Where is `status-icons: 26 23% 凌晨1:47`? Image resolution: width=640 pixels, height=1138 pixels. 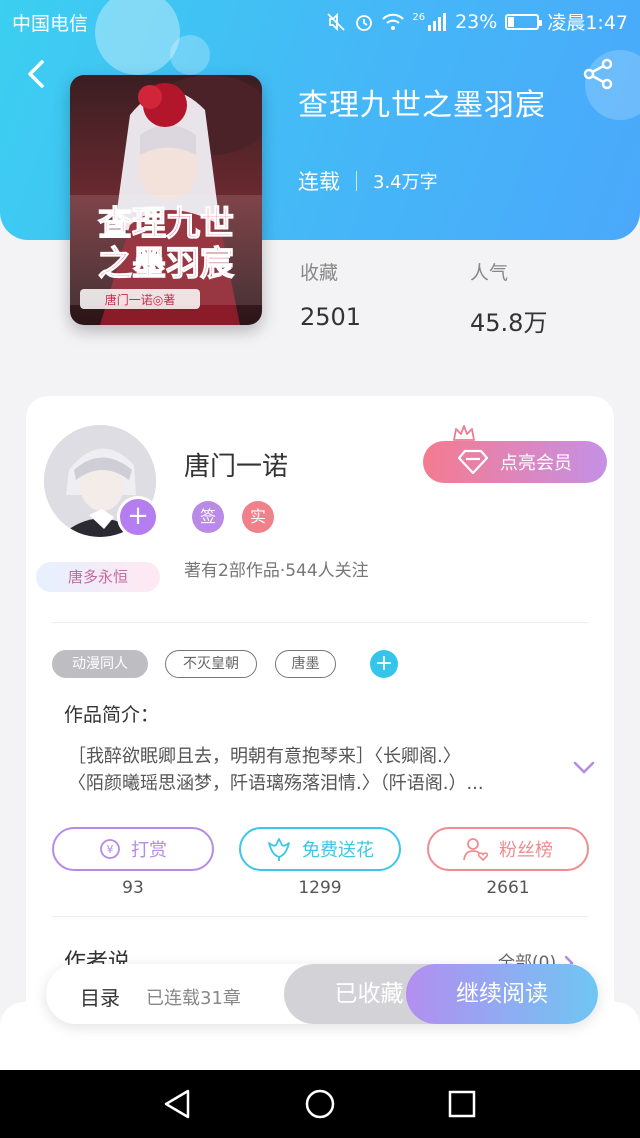
status-icons: 26 23% 凌晨1:47 is located at coordinates (477, 21).